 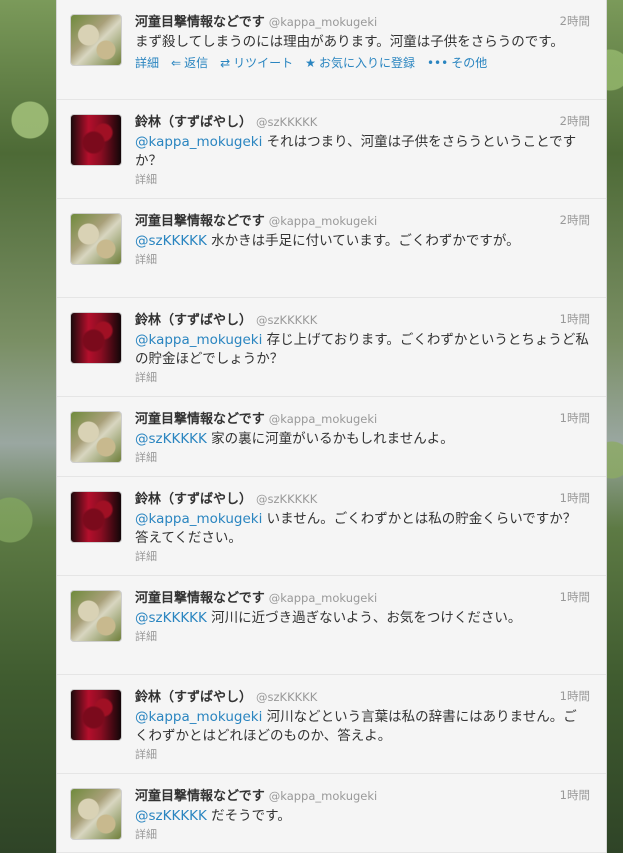 I want to click on reply-button: ⇐ 返信, so click(x=189, y=63).